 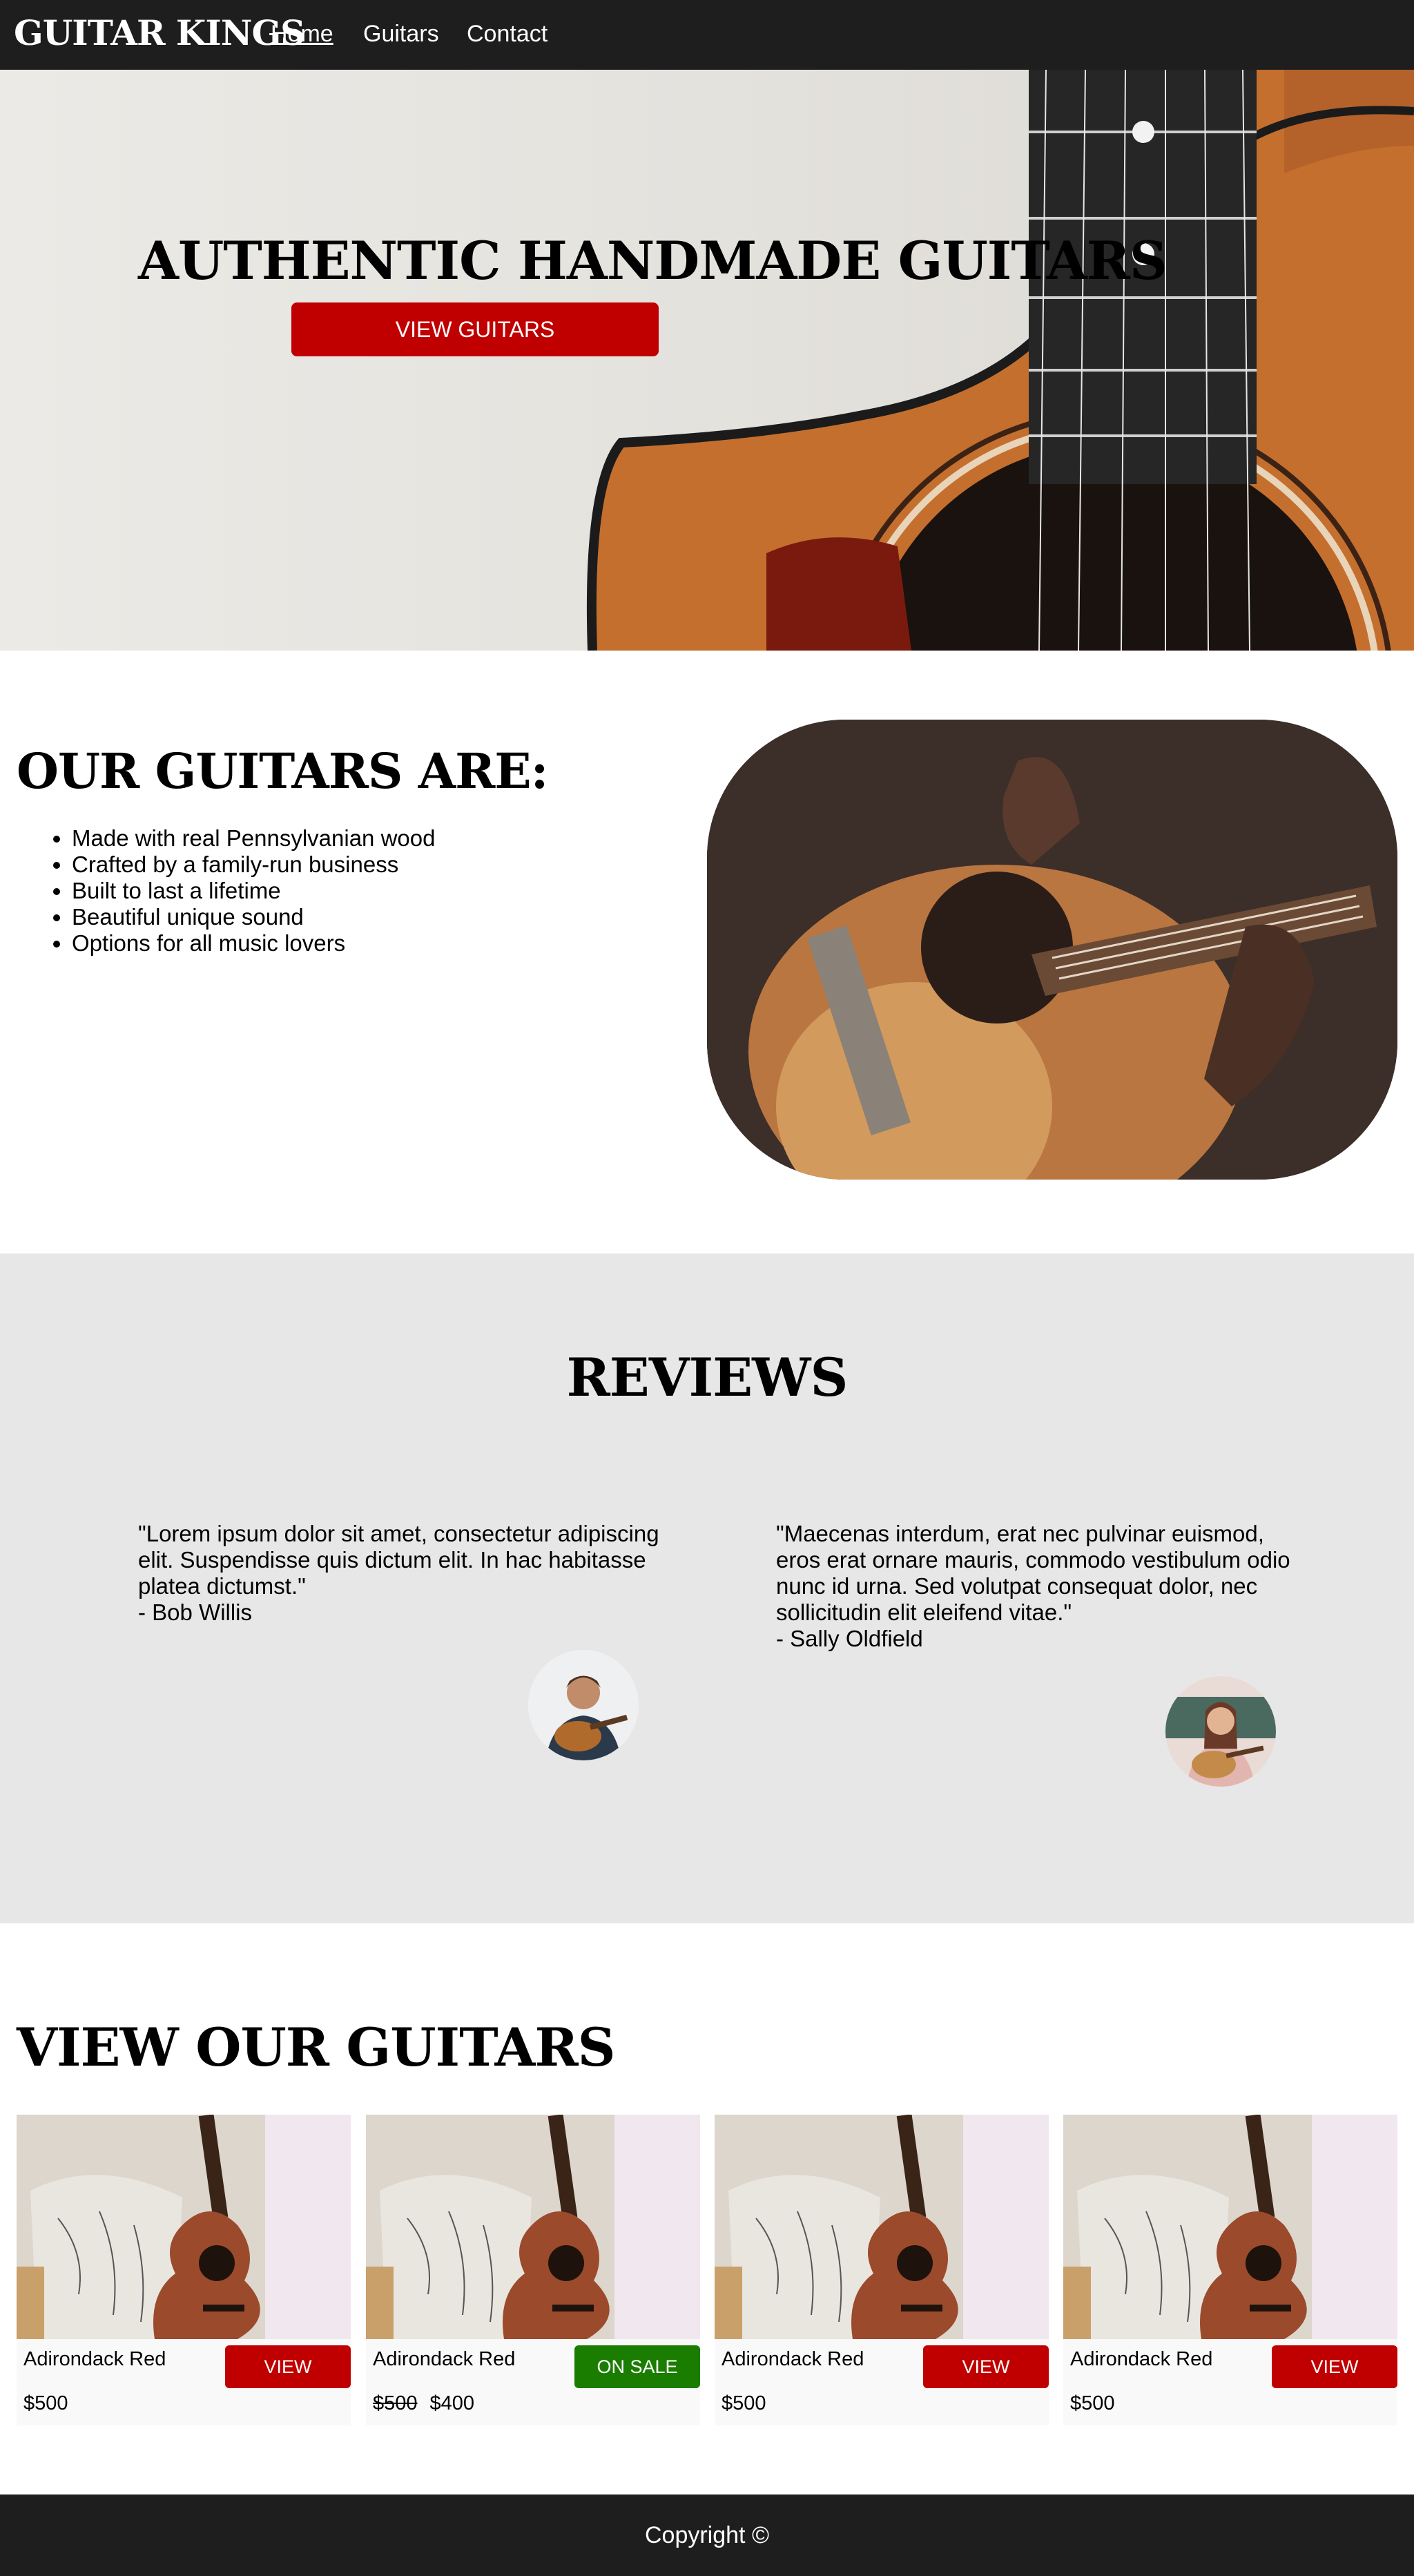 What do you see at coordinates (253, 891) in the screenshot?
I see `feature-item: Built to last a lifetime` at bounding box center [253, 891].